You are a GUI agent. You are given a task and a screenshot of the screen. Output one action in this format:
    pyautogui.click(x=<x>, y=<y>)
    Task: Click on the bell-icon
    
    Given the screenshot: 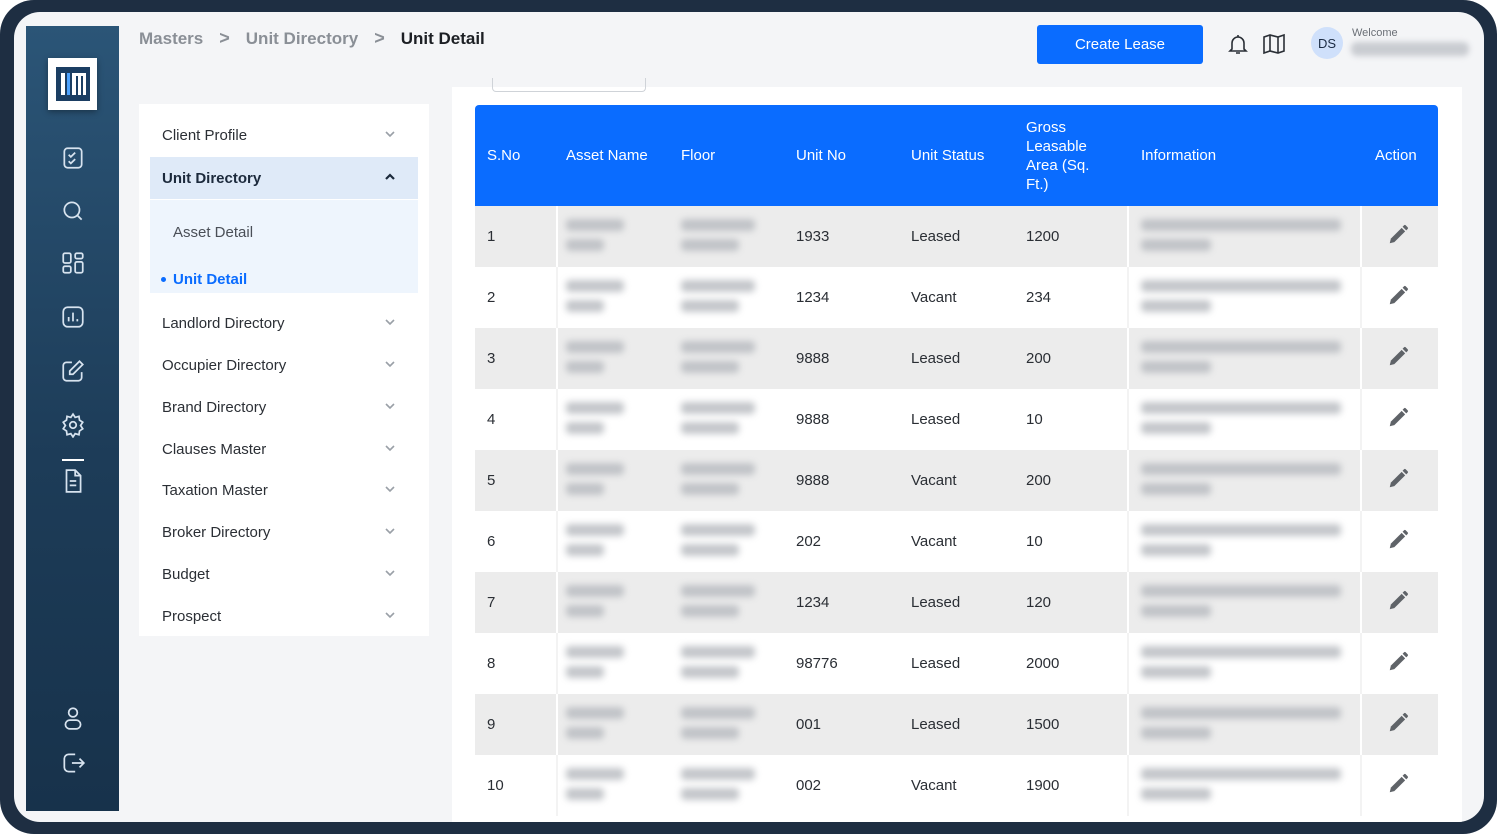 What is the action you would take?
    pyautogui.click(x=1238, y=44)
    